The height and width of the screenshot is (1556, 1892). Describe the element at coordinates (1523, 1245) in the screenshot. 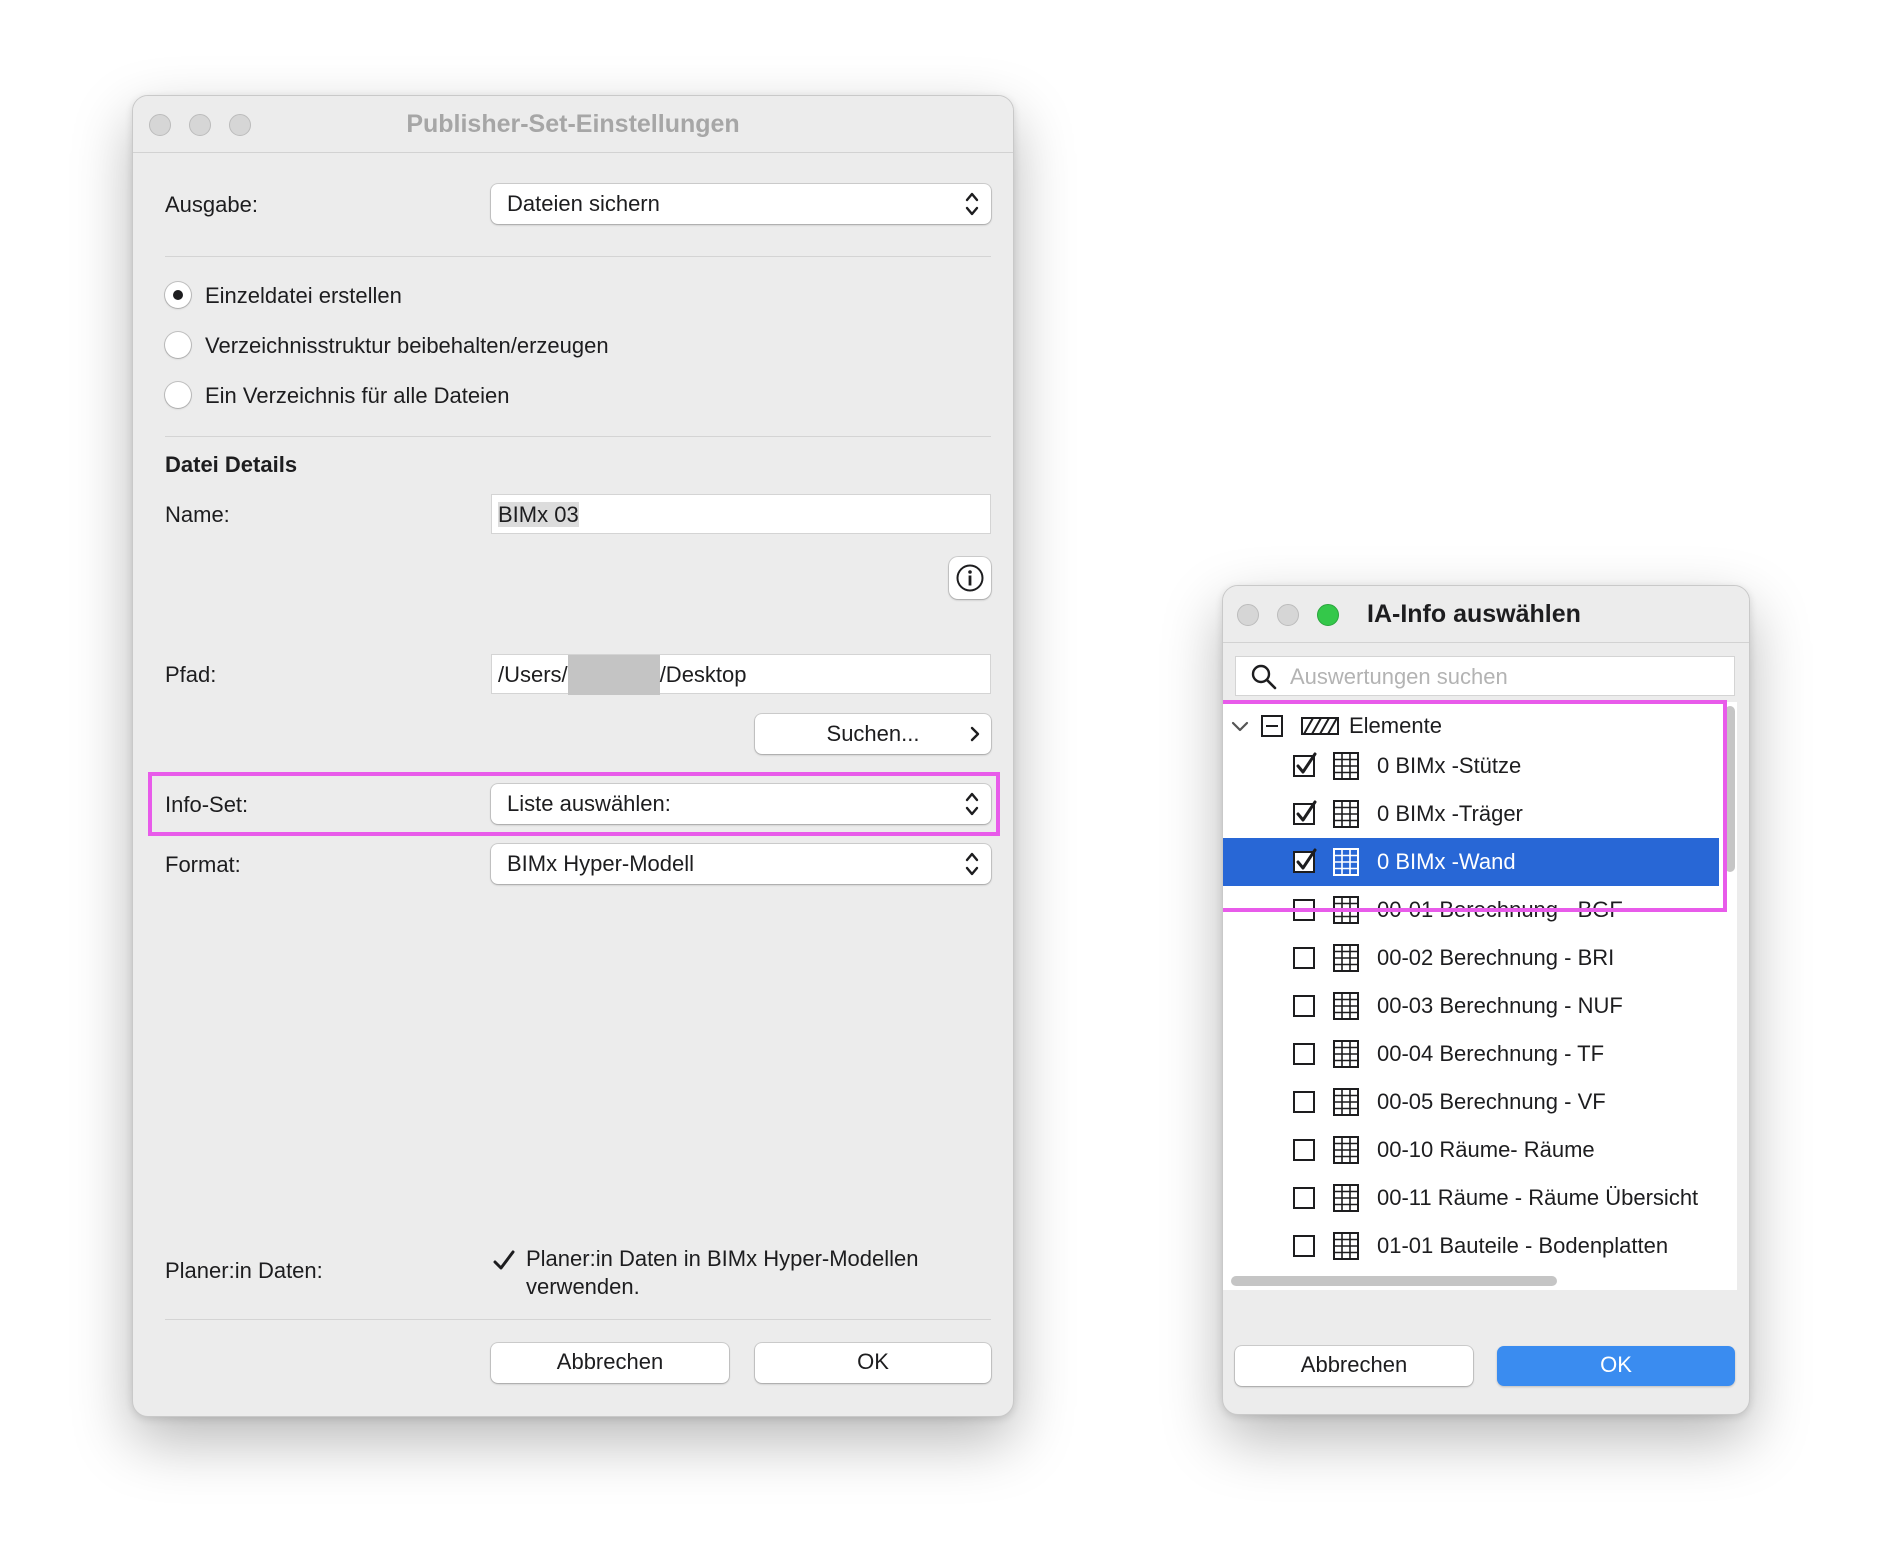

I see `list-item-label: 01-01 Bauteile - Bodenplatten` at that location.